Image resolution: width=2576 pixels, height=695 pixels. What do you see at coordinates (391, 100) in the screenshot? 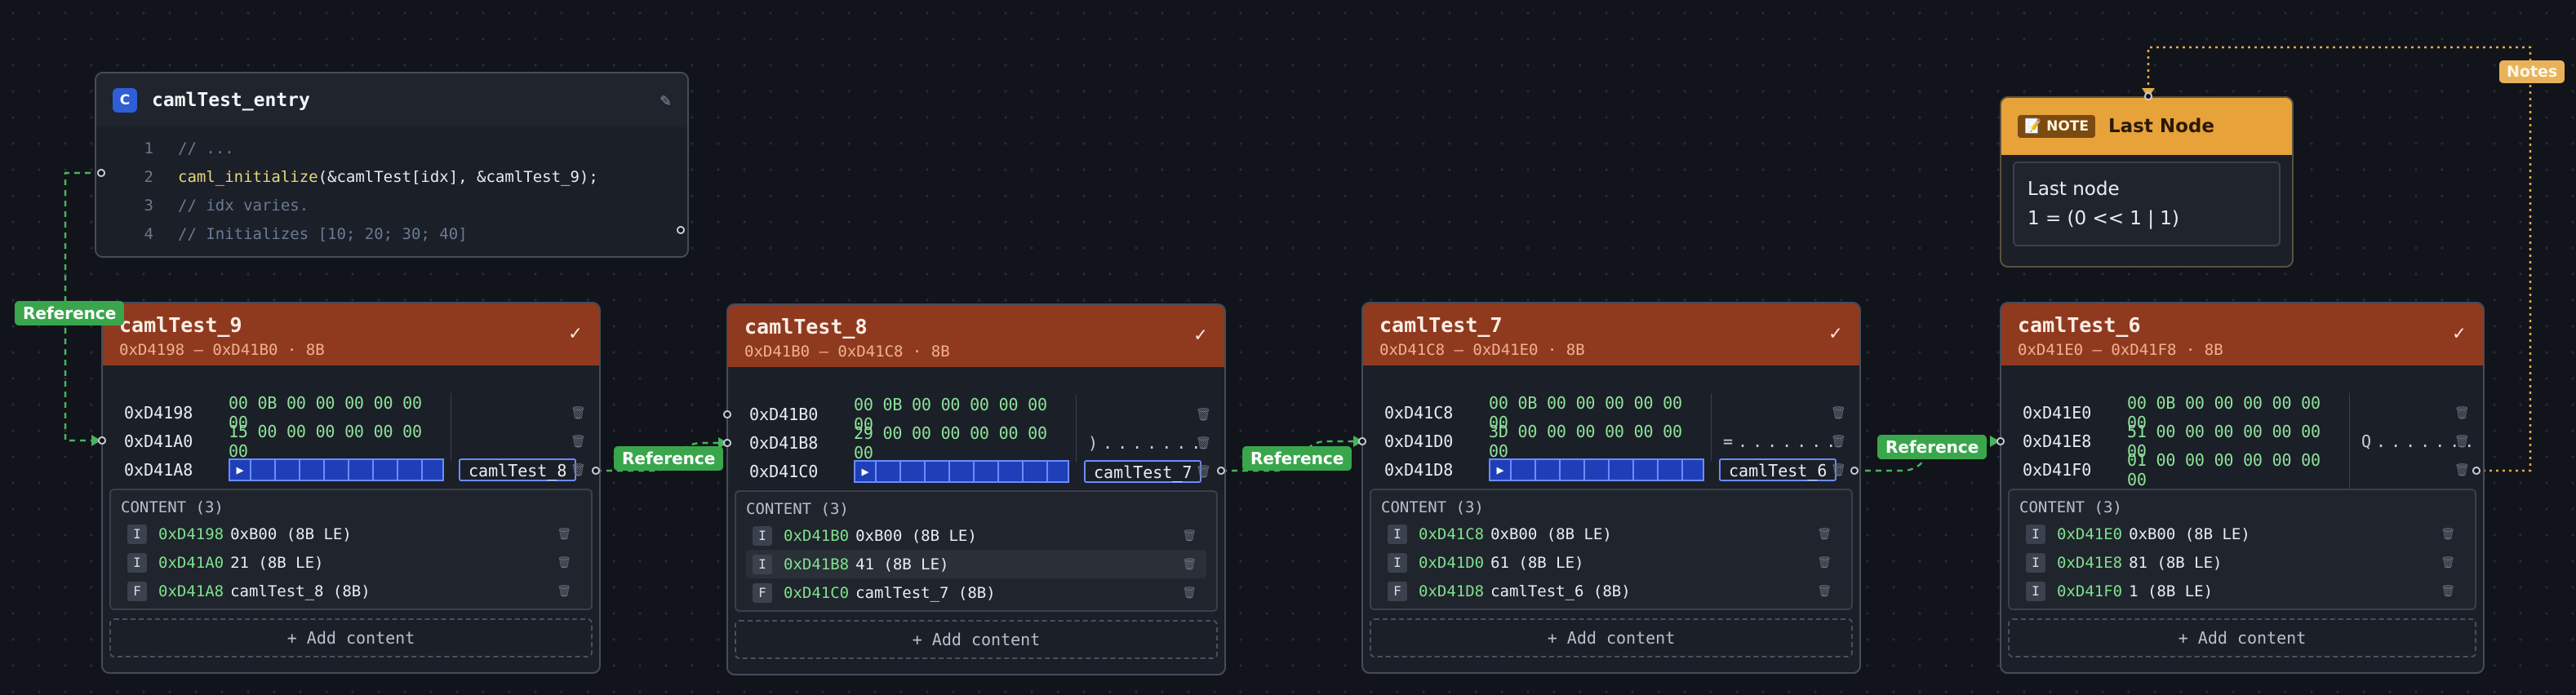
I see `code-node-header: C camlTest_entry ✎` at bounding box center [391, 100].